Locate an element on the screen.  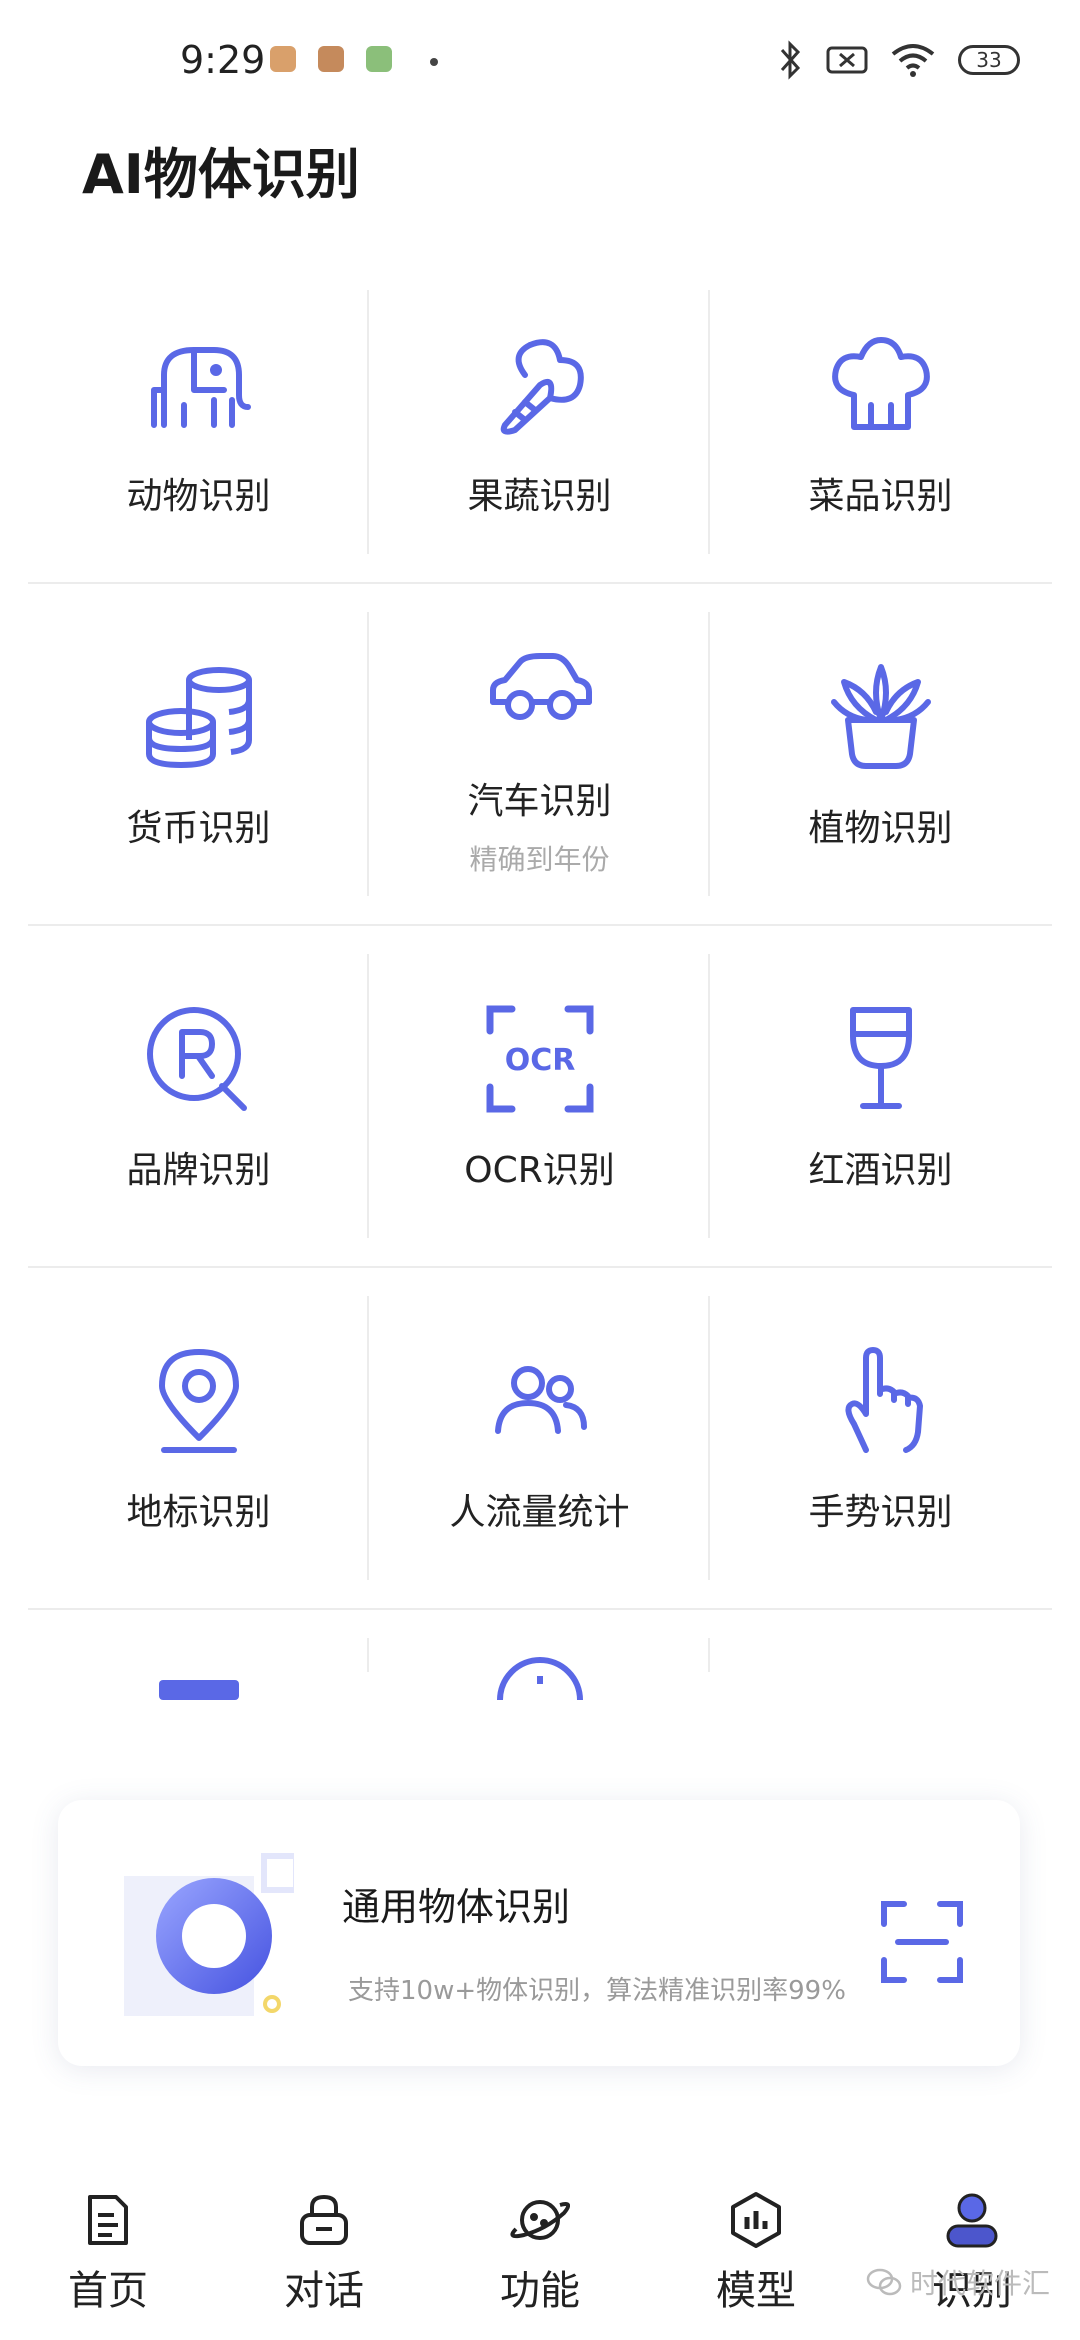
chef-hat-icon is located at coordinates (881, 385).